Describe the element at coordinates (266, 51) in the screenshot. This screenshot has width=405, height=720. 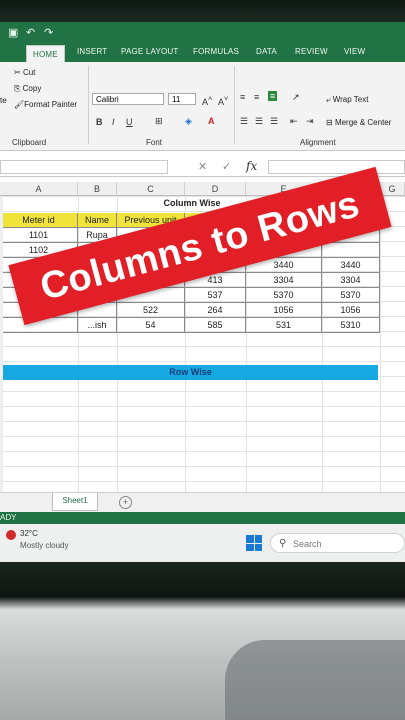
I see `tab-data: DATA` at that location.